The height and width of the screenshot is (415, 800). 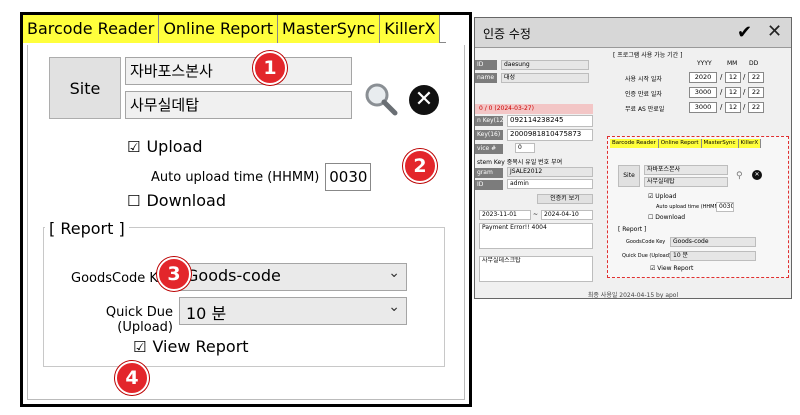 I want to click on tab-barcode-reader: Barcode Reader, so click(x=91, y=29).